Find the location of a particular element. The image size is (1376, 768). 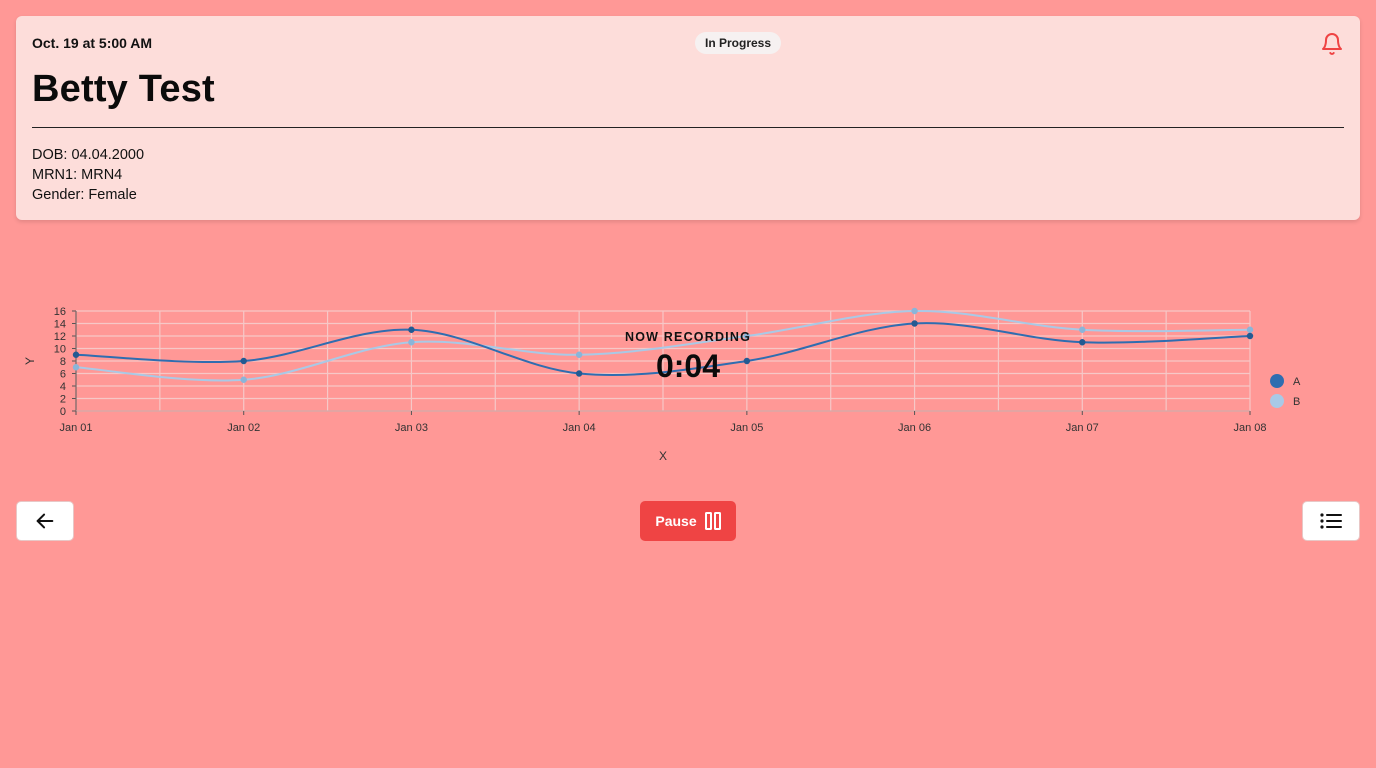

y-tick-label: 12 is located at coordinates (60, 337).